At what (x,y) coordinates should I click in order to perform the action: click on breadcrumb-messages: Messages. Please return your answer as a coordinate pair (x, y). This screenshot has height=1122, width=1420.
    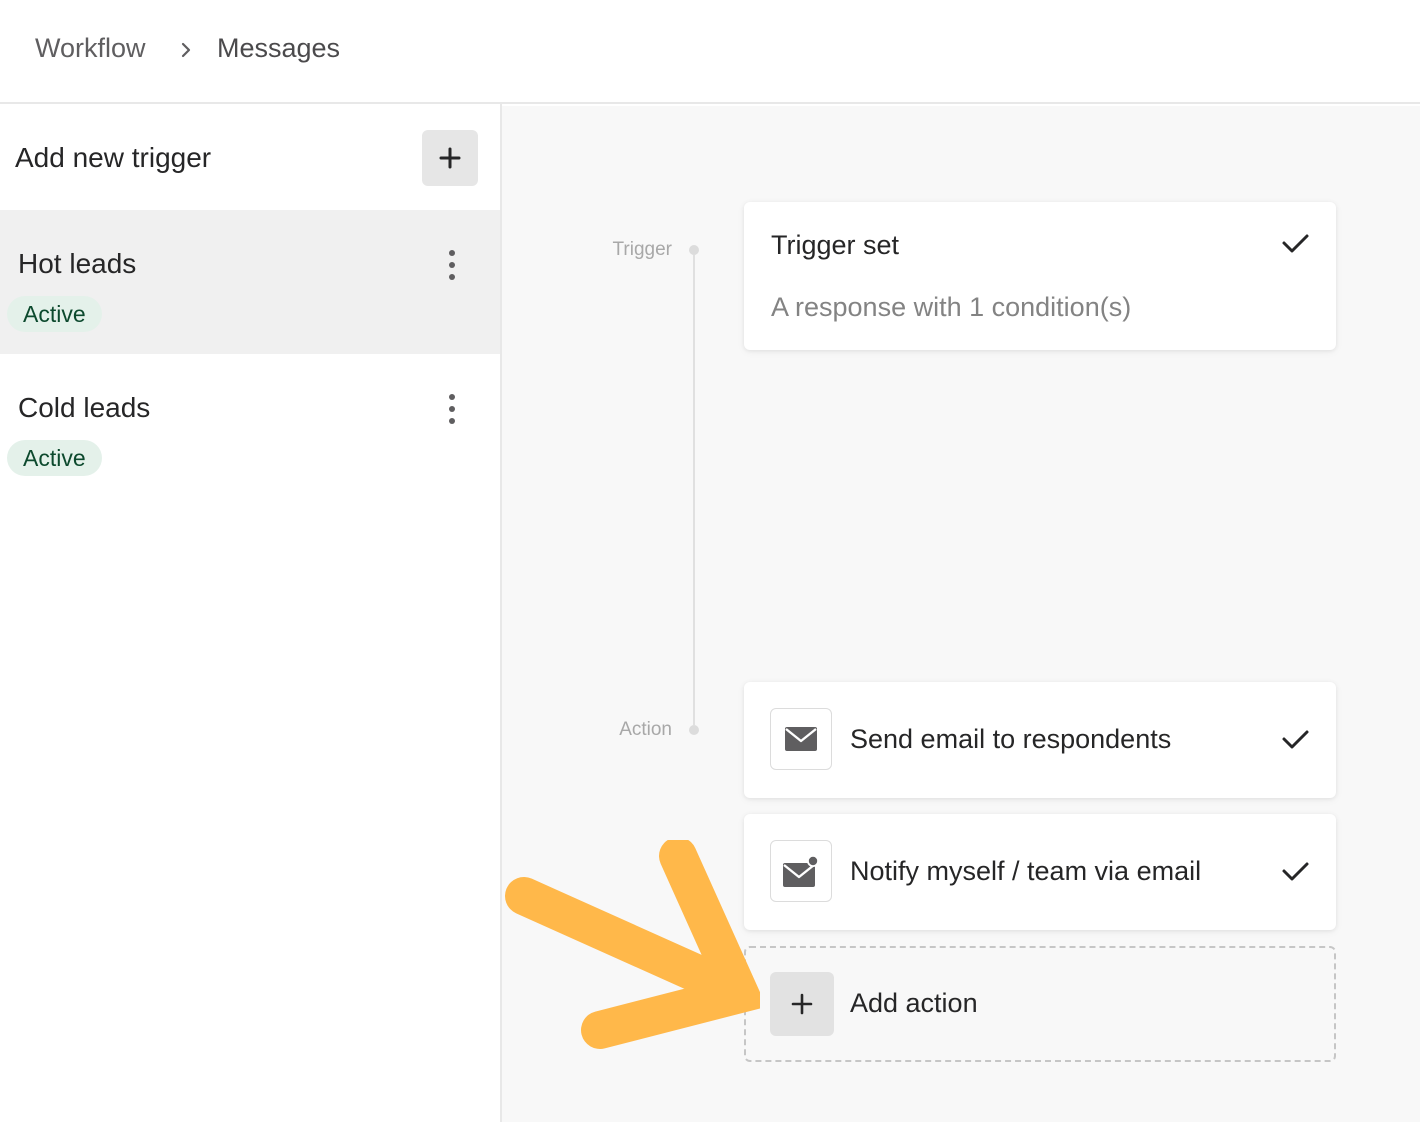
    Looking at the image, I should click on (279, 48).